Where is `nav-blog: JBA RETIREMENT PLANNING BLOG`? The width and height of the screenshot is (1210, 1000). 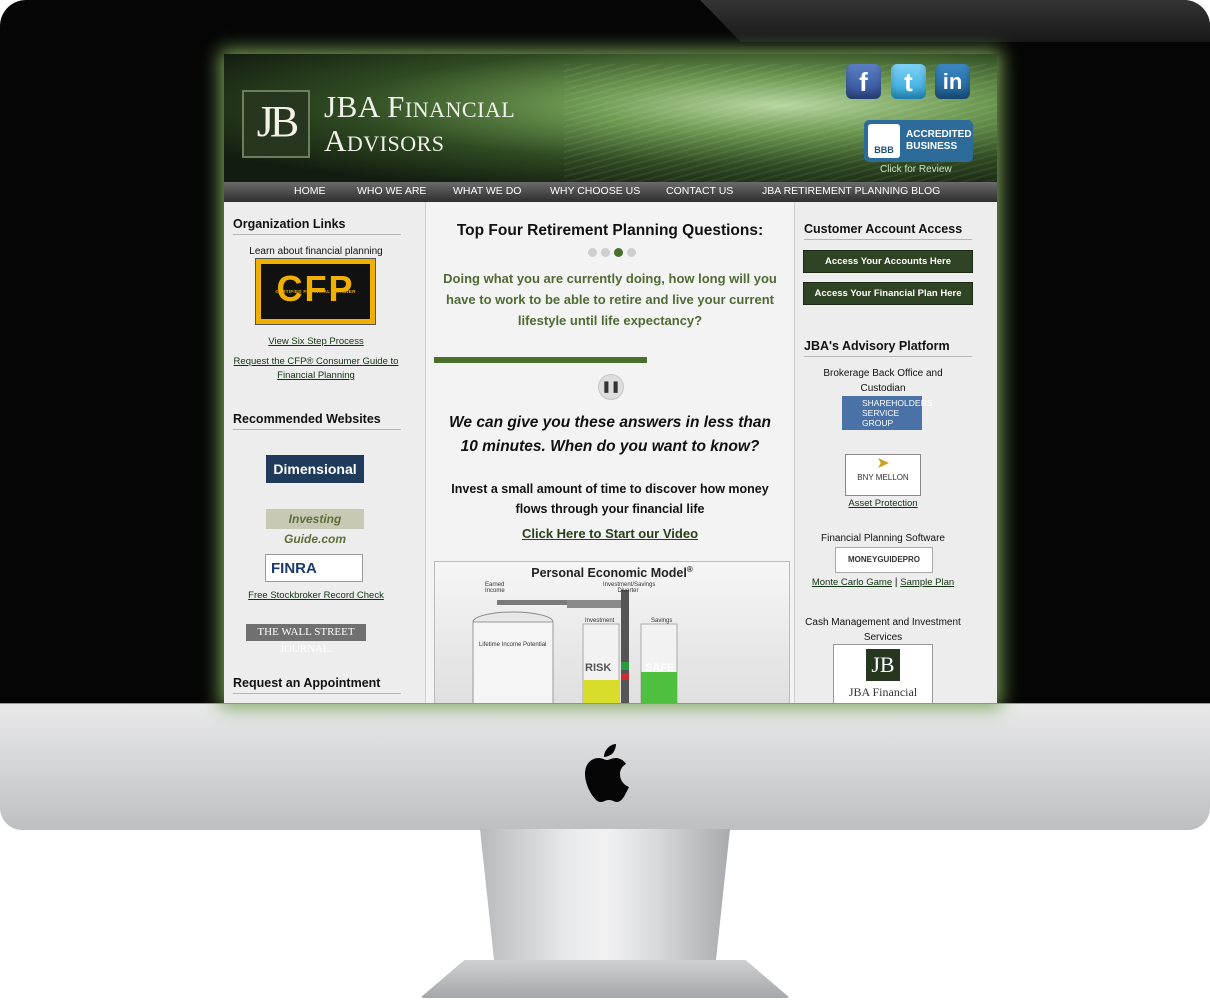
nav-blog: JBA RETIREMENT PLANNING BLOG is located at coordinates (851, 191).